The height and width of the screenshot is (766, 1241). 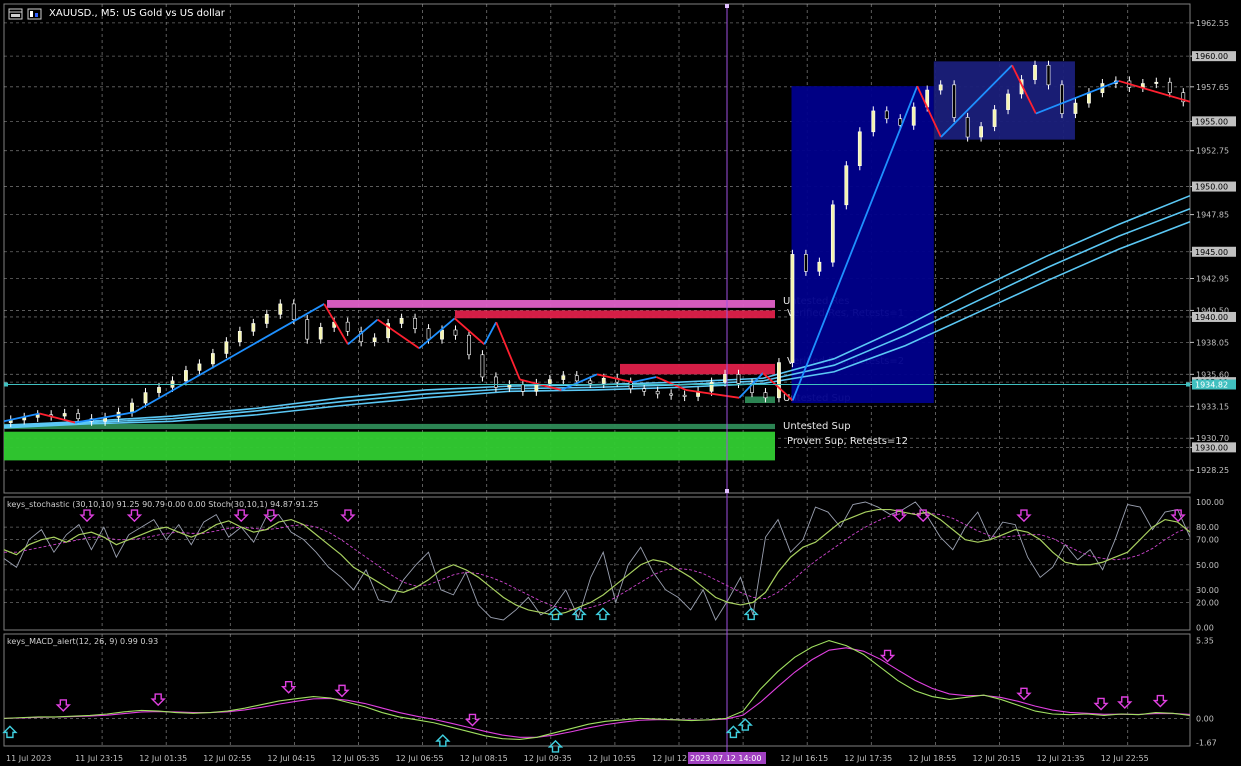 I want to click on x-tick-label: 12 Jul 10:55, so click(x=612, y=758).